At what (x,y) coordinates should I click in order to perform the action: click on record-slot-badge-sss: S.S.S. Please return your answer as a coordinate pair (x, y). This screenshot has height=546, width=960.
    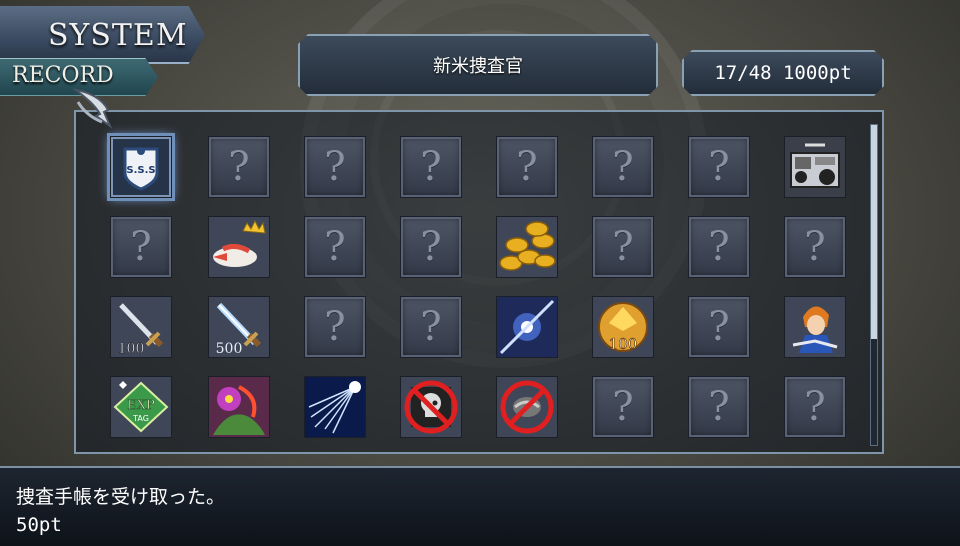
    Looking at the image, I should click on (141, 167).